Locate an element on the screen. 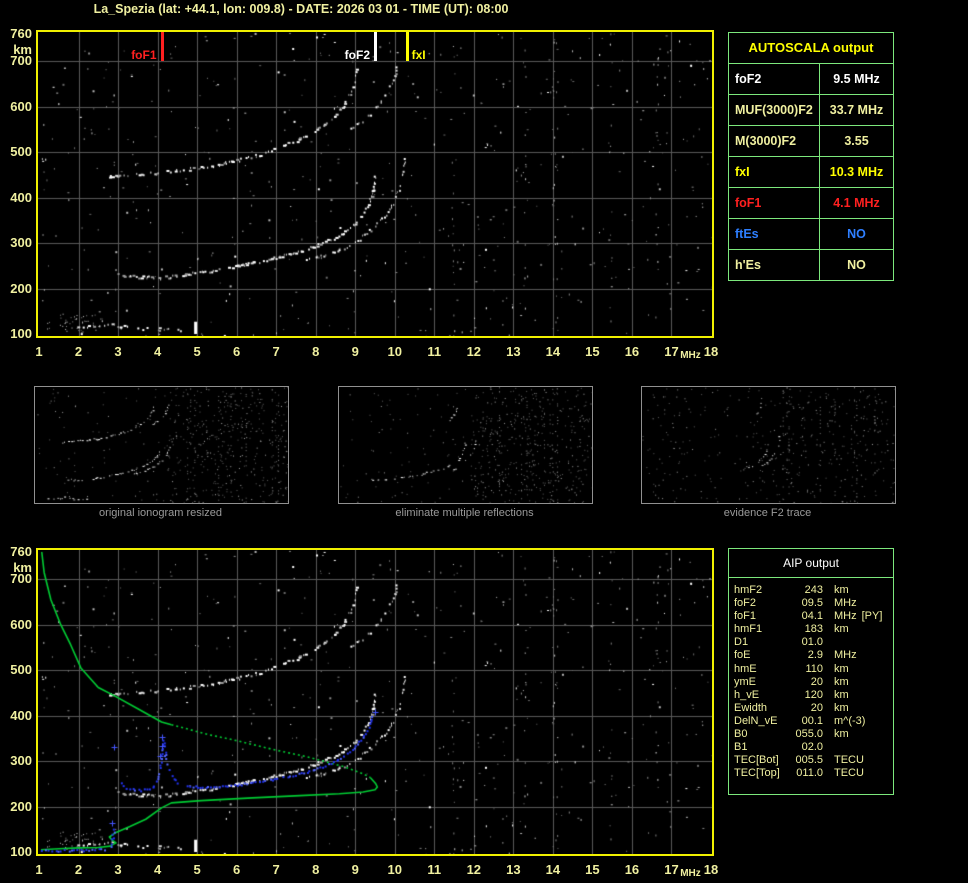 The width and height of the screenshot is (968, 883). aip-row-value: 005.5 is located at coordinates (809, 760).